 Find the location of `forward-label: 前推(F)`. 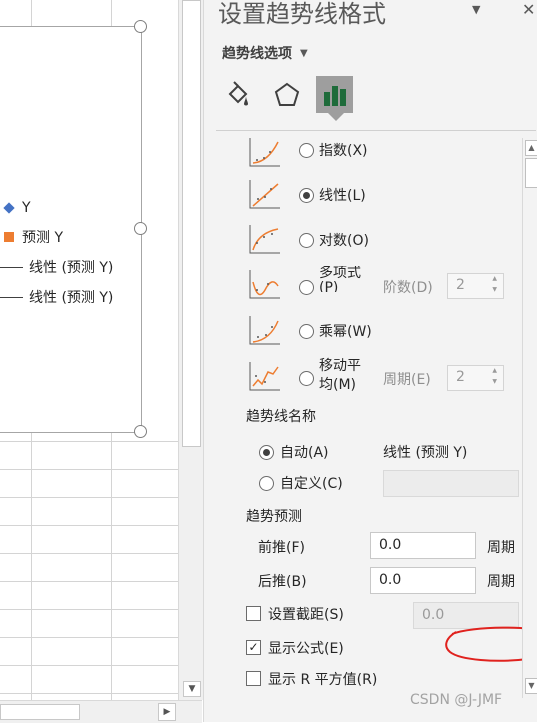

forward-label: 前推(F) is located at coordinates (281, 548).